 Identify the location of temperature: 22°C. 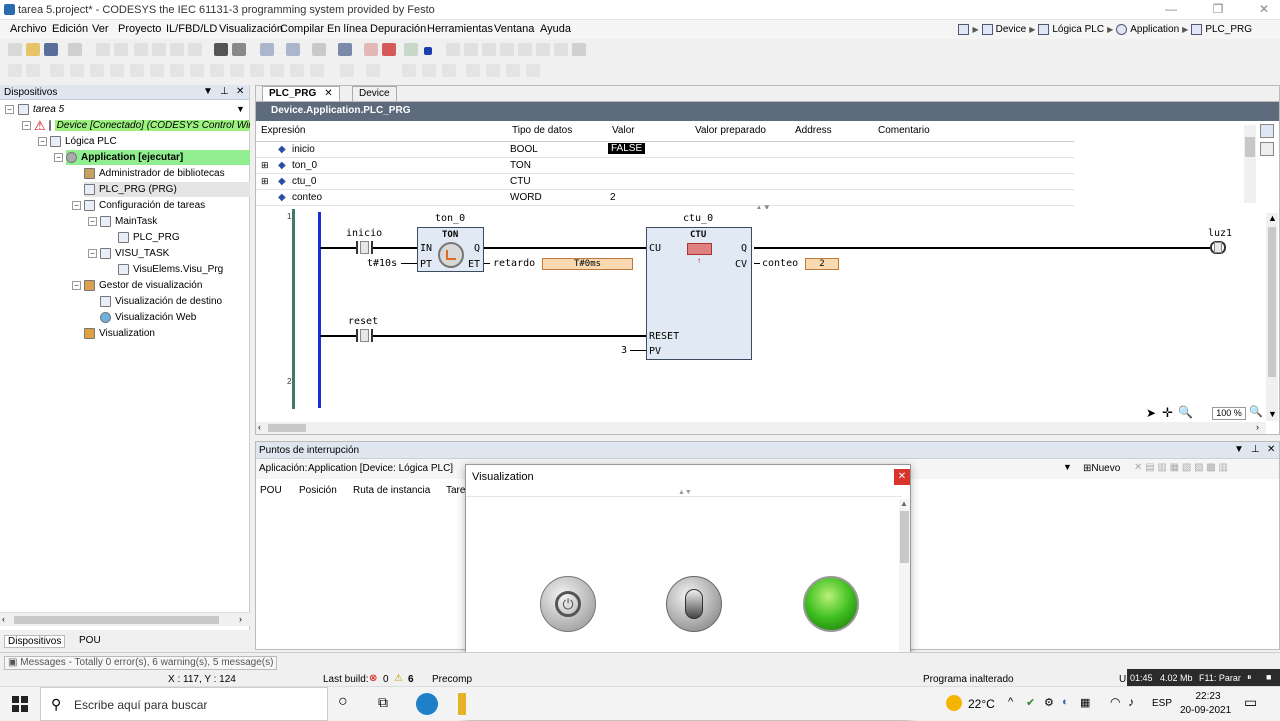
(981, 704).